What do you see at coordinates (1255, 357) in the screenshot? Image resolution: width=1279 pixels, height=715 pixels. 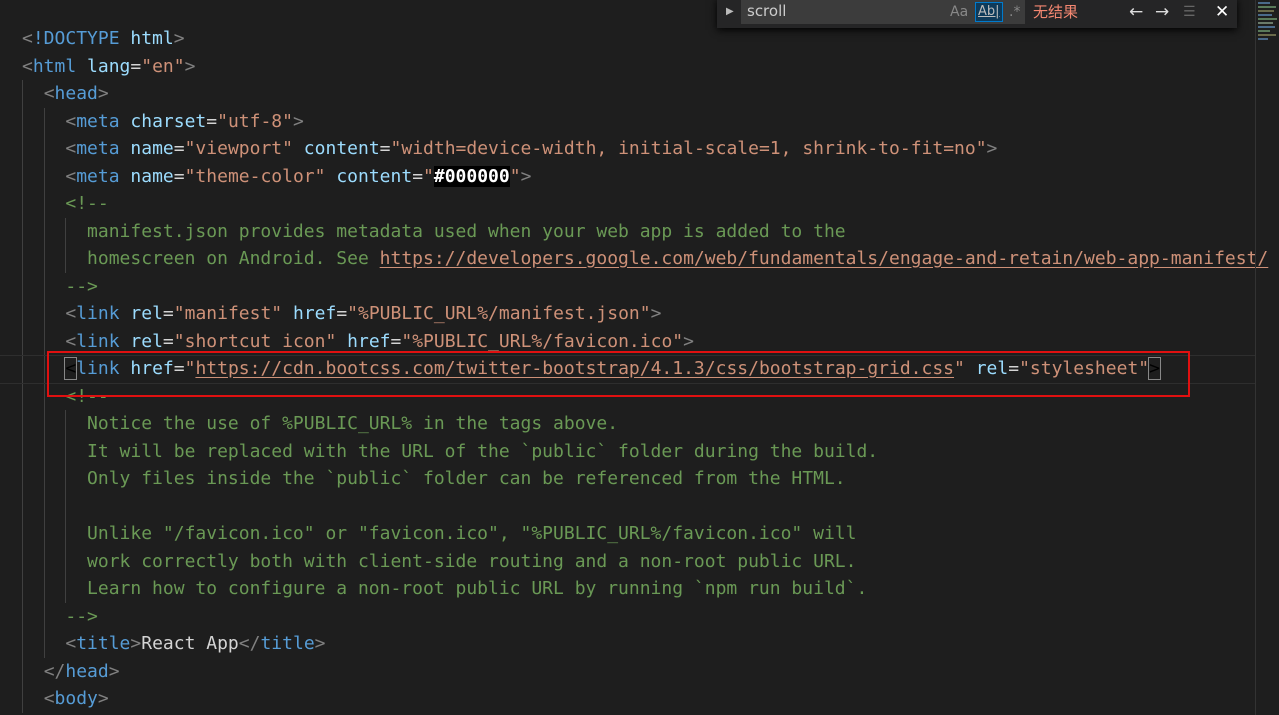 I see `vertical-scrollbar` at bounding box center [1255, 357].